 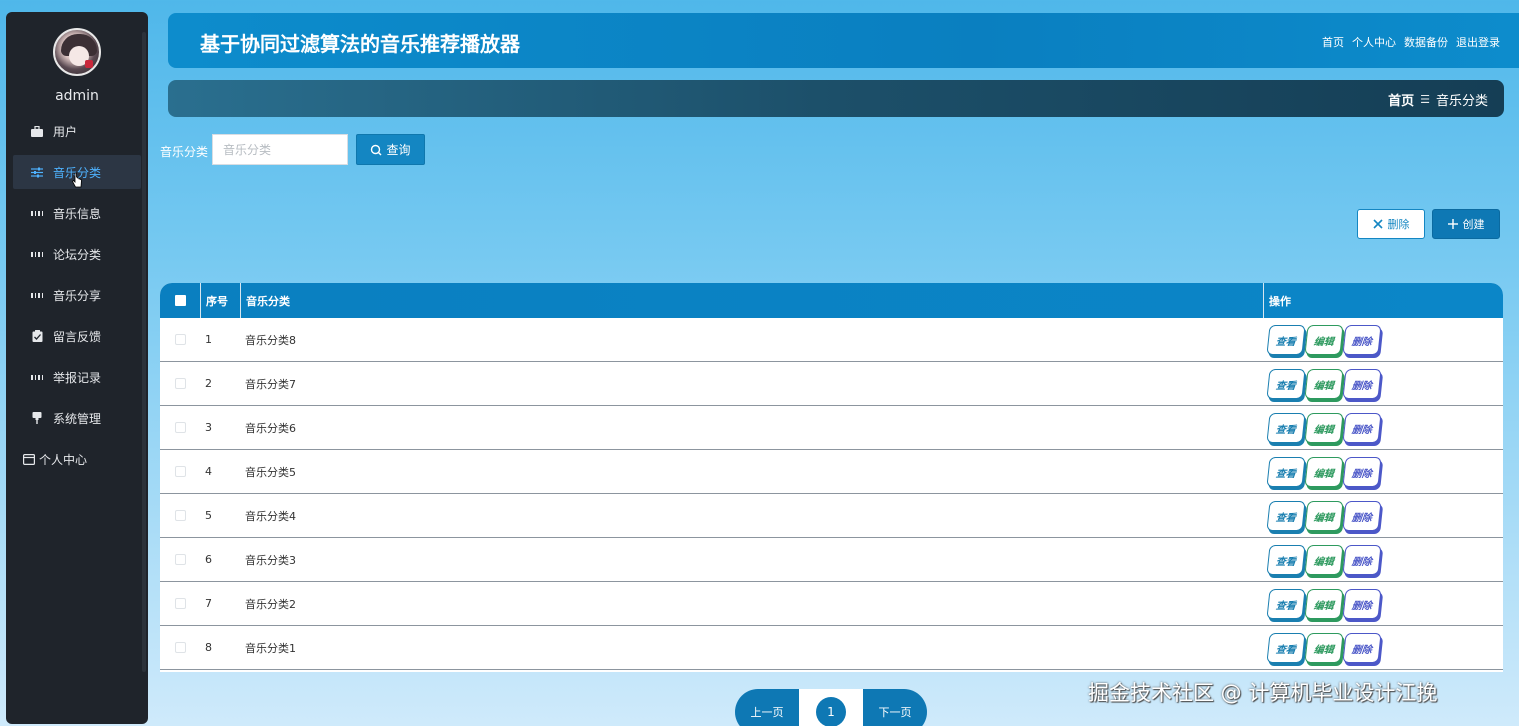 I want to click on sidebar-item-label: 音乐分享, so click(x=77, y=295).